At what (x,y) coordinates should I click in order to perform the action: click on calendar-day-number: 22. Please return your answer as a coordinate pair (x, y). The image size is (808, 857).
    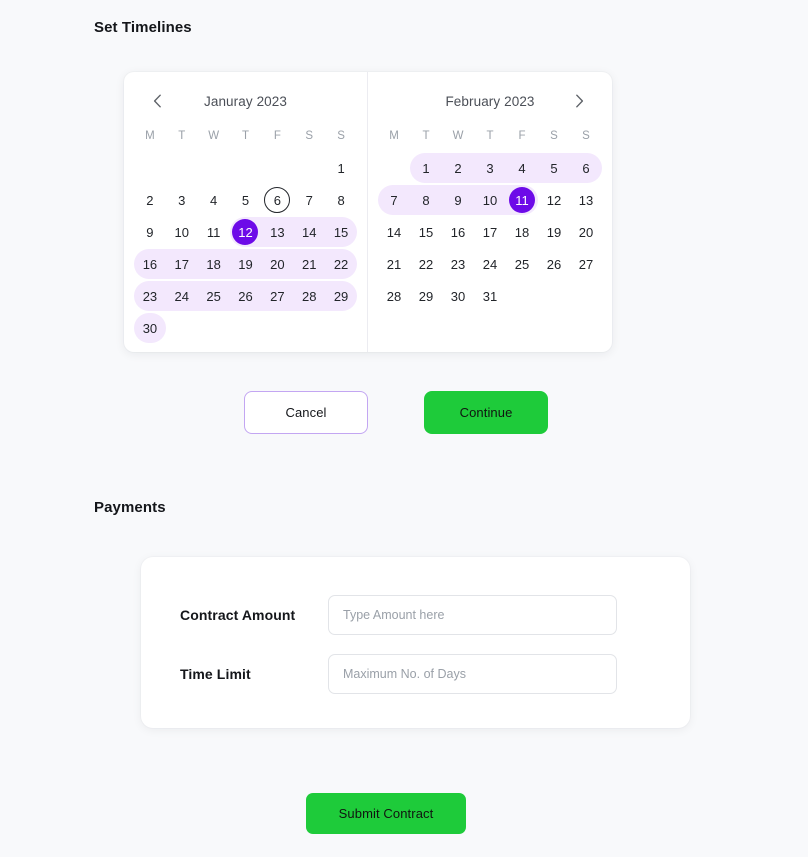
    Looking at the image, I should click on (426, 264).